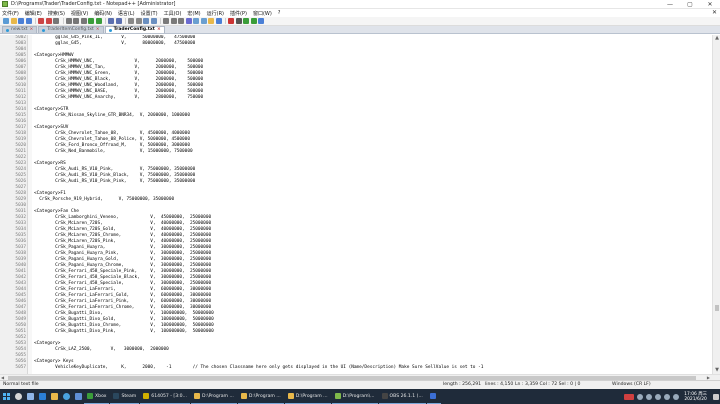 The height and width of the screenshot is (404, 720). Describe the element at coordinates (103, 13) in the screenshot. I see `menu-item: 编码(N)` at that location.